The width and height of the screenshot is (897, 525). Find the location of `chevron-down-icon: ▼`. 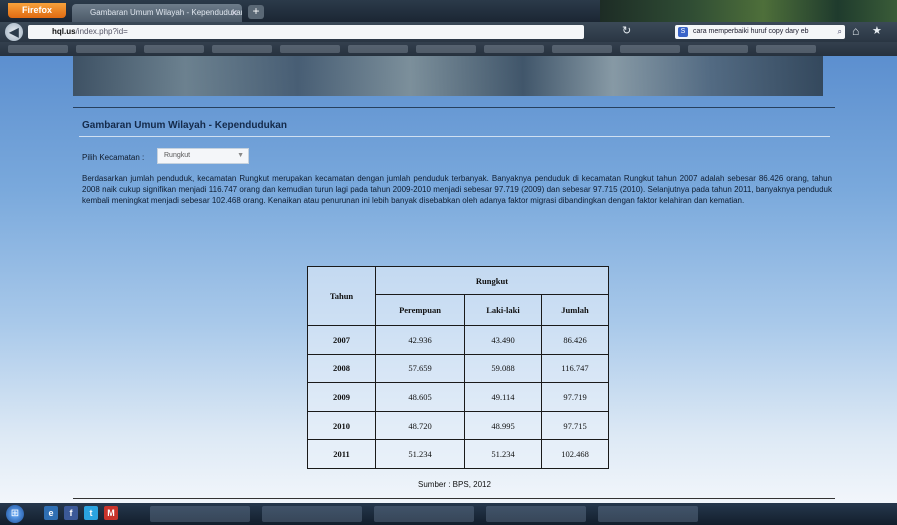

chevron-down-icon: ▼ is located at coordinates (240, 155).